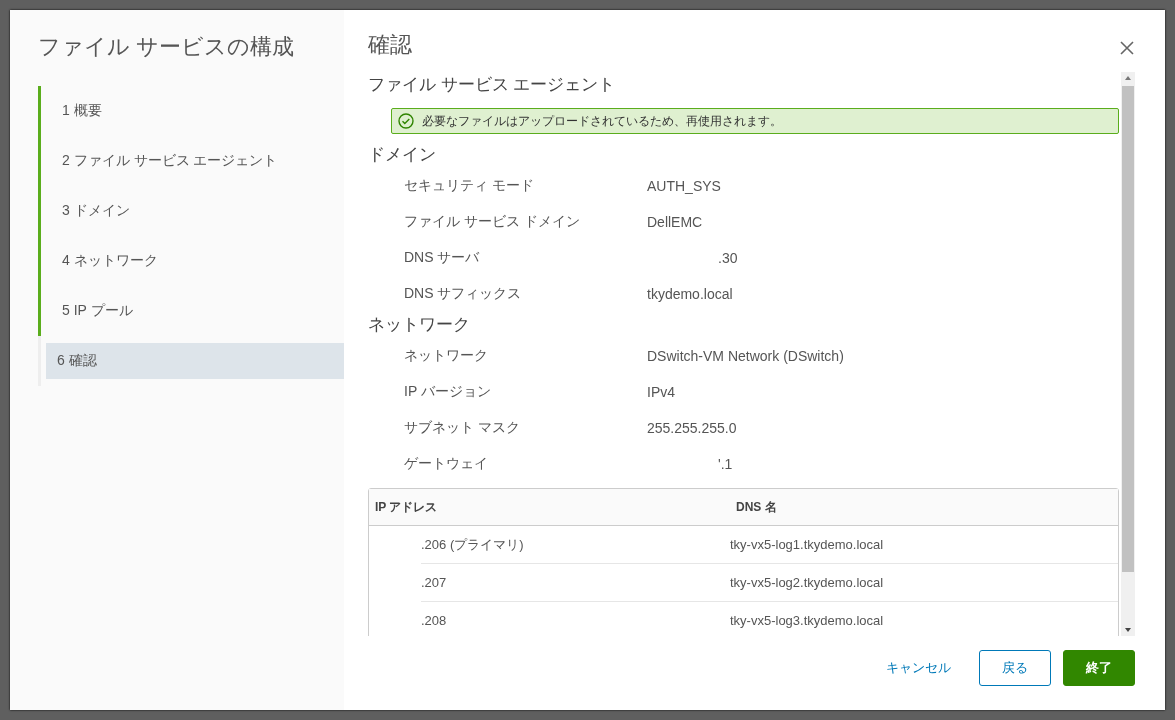  Describe the element at coordinates (1015, 668) in the screenshot. I see `back-button: 戻る` at that location.